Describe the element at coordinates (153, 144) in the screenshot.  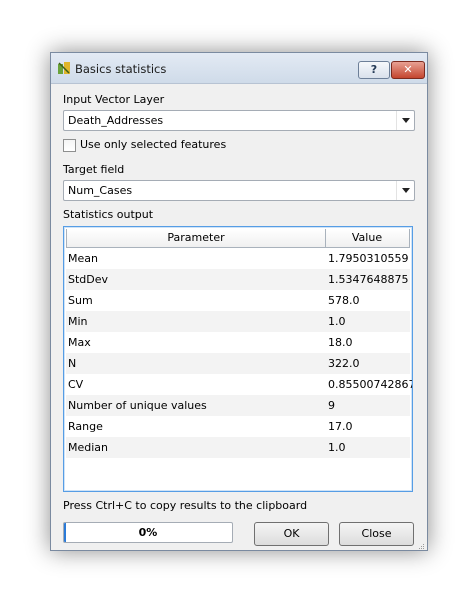
I see `selected-only-label: Use only selected features` at that location.